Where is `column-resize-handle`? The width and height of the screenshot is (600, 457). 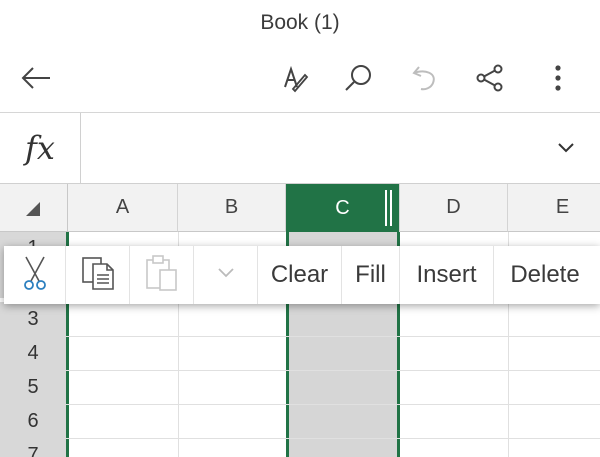 column-resize-handle is located at coordinates (389, 208).